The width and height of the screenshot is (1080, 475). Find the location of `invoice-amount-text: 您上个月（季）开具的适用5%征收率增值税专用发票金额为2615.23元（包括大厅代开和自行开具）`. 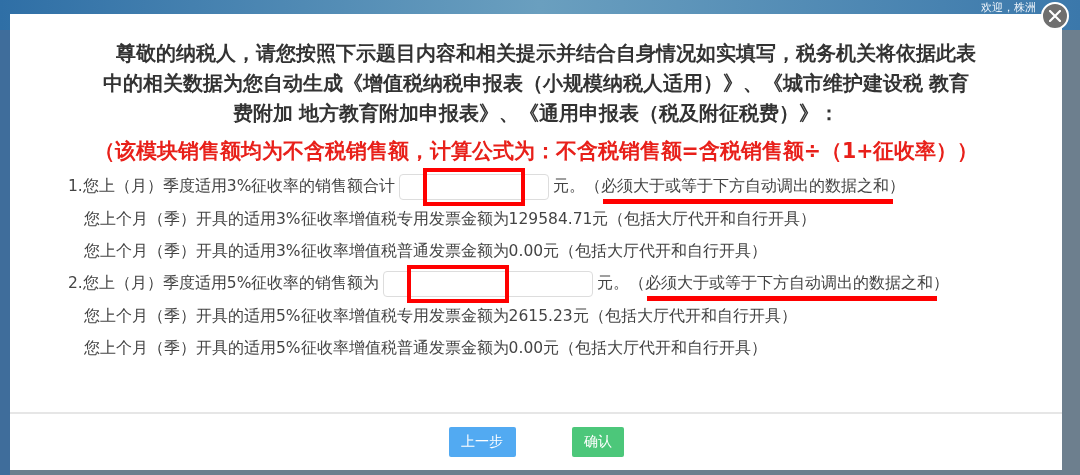

invoice-amount-text: 您上个月（季）开具的适用5%征收率增值税专用发票金额为2615.23元（包括大厅代开和自行开具） is located at coordinates (440, 316).